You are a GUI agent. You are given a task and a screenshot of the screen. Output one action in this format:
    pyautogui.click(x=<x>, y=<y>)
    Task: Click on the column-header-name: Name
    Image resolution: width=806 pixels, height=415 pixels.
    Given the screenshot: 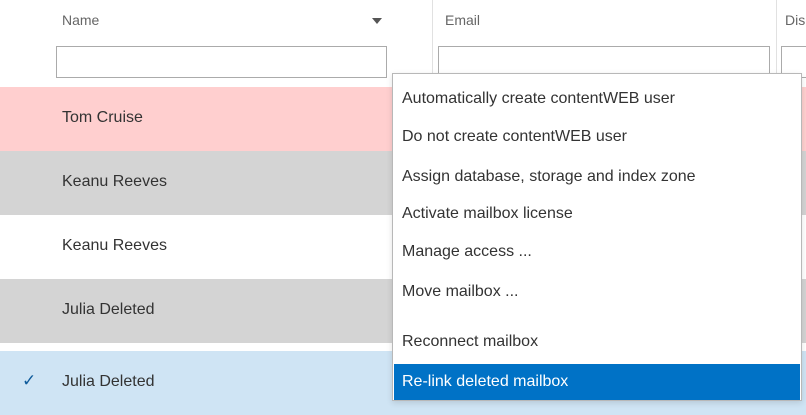 What is the action you would take?
    pyautogui.click(x=196, y=22)
    